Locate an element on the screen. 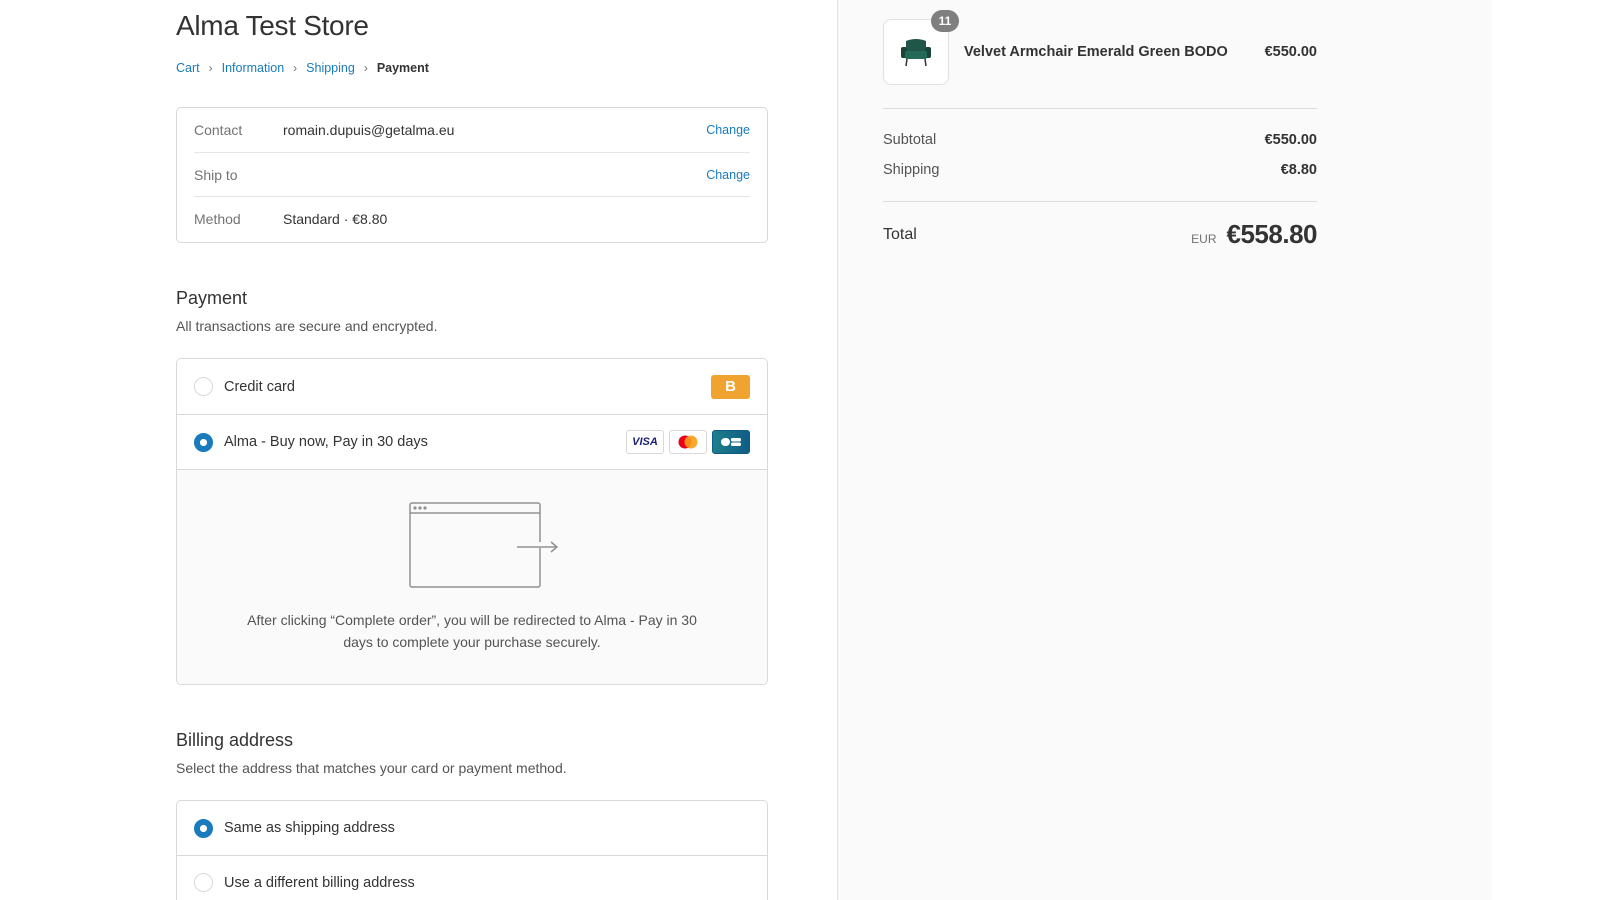 Image resolution: width=1600 pixels, height=900 pixels. same-address-label: Same as shipping address is located at coordinates (309, 828).